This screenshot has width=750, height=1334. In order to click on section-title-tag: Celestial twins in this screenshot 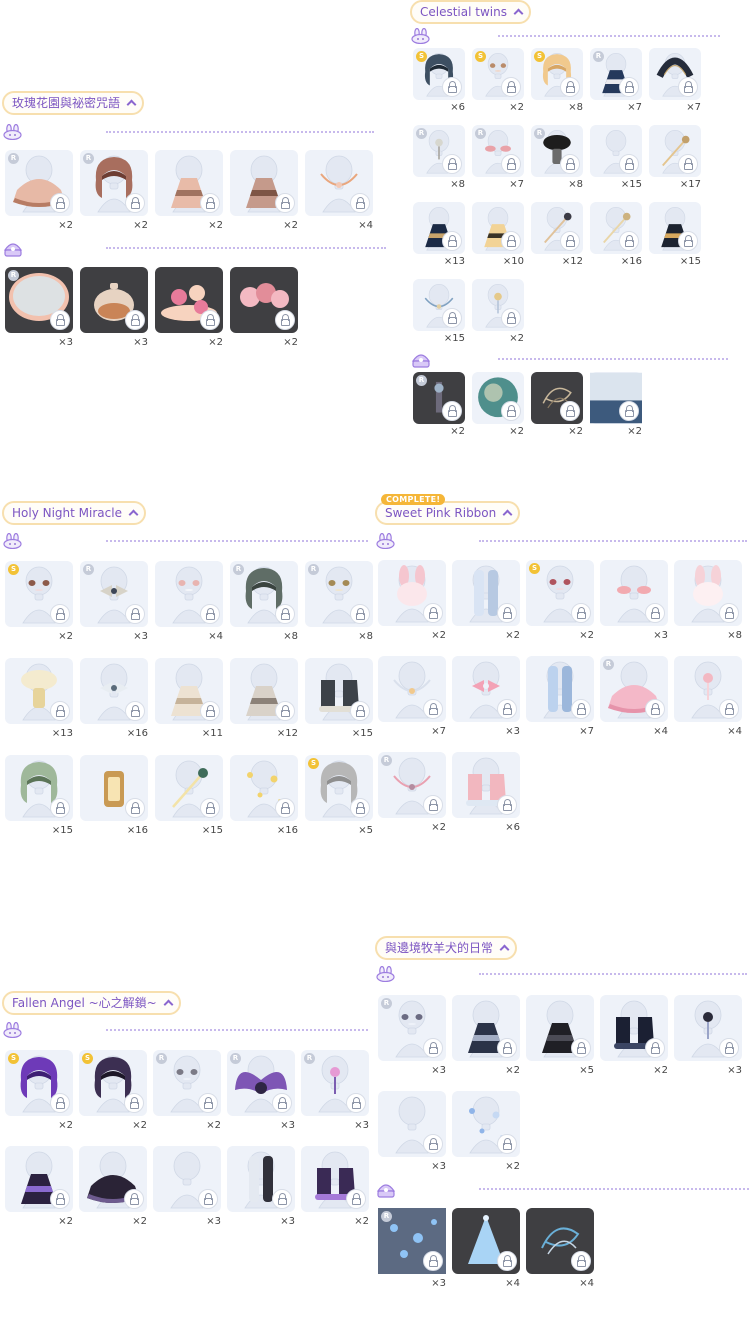, I will do `click(470, 12)`.